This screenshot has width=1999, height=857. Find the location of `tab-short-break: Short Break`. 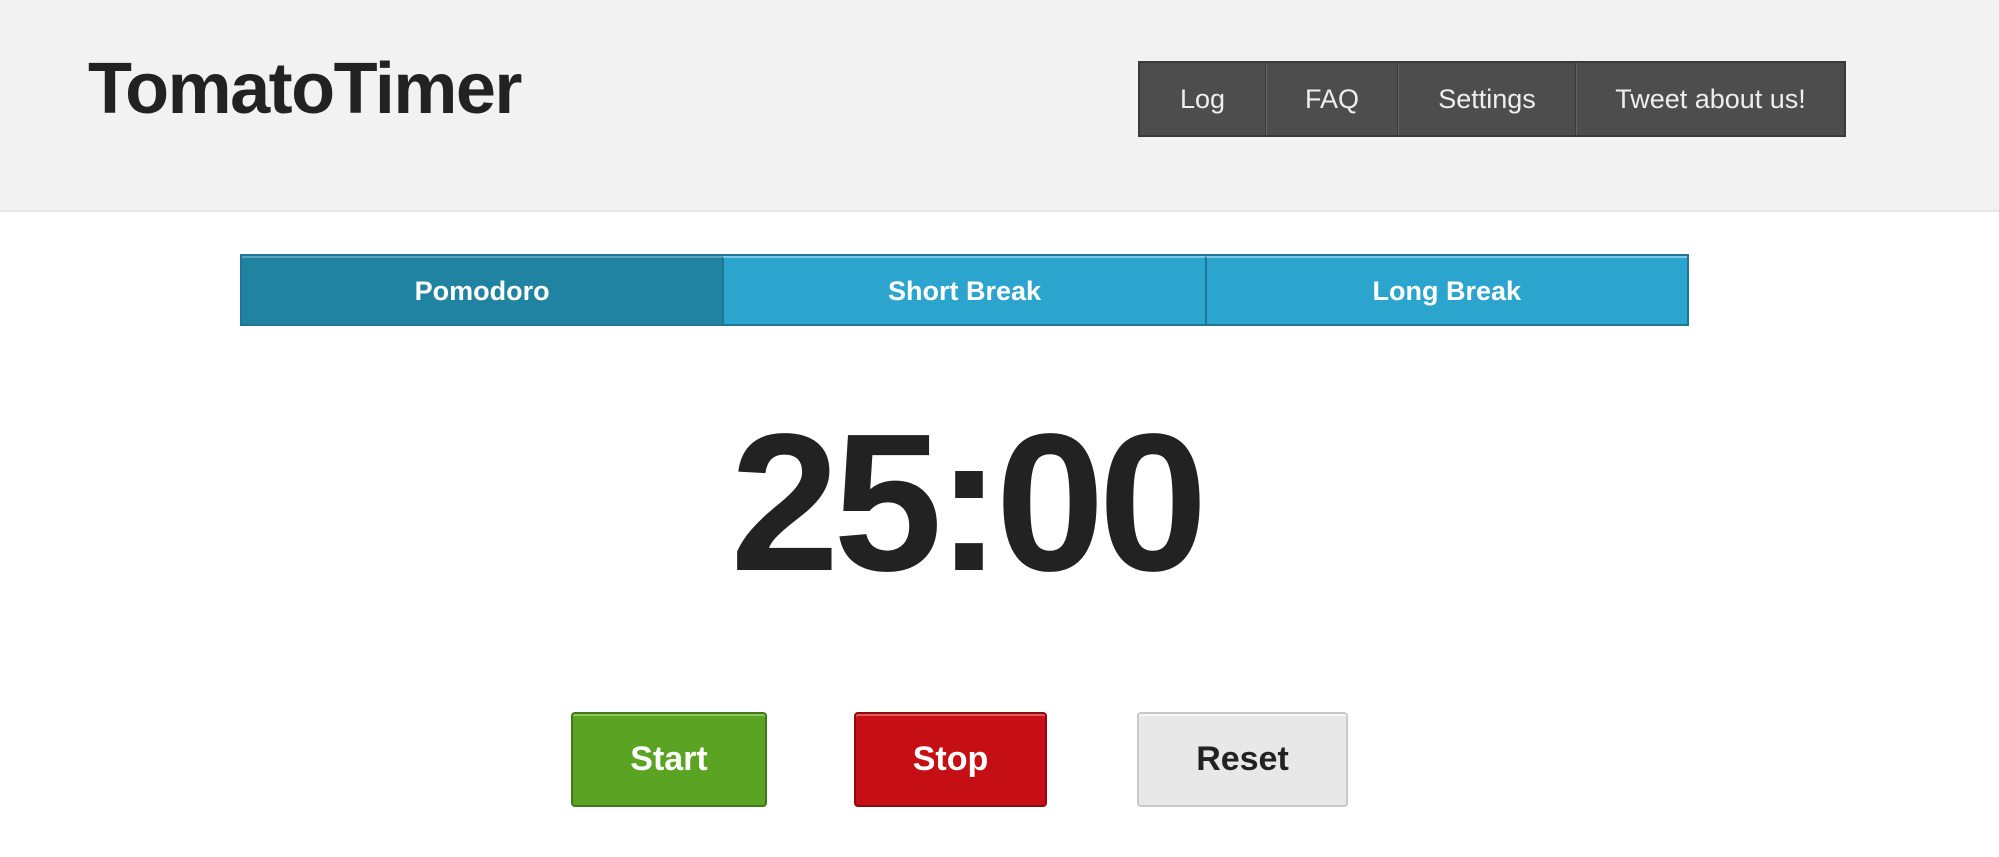

tab-short-break: Short Break is located at coordinates (963, 290).